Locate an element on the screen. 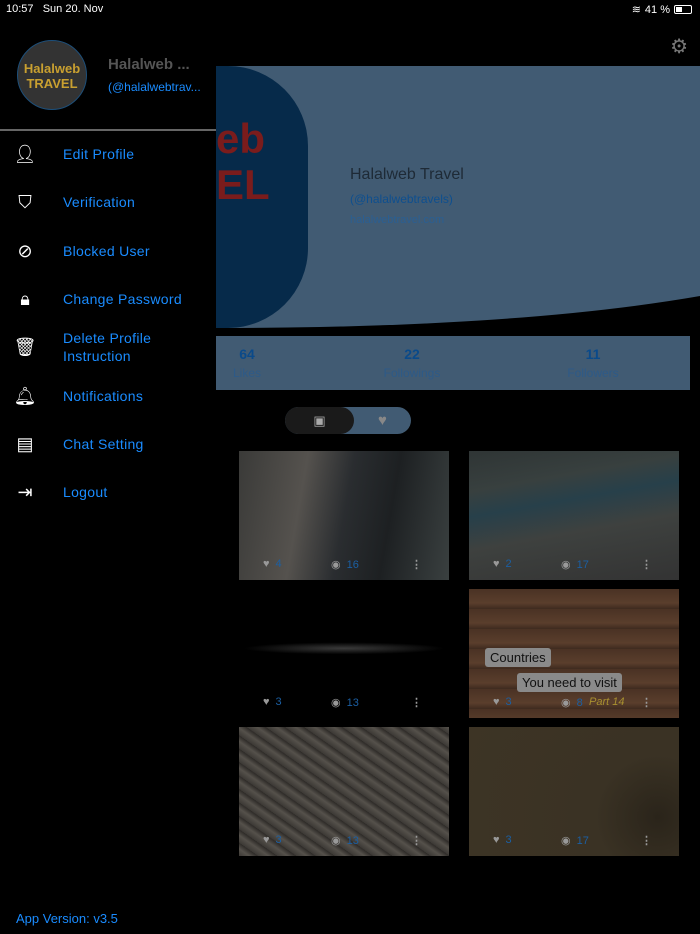 This screenshot has width=700, height=934. menu-item-chat-setting: ▤ Chat Setting is located at coordinates (108, 444).